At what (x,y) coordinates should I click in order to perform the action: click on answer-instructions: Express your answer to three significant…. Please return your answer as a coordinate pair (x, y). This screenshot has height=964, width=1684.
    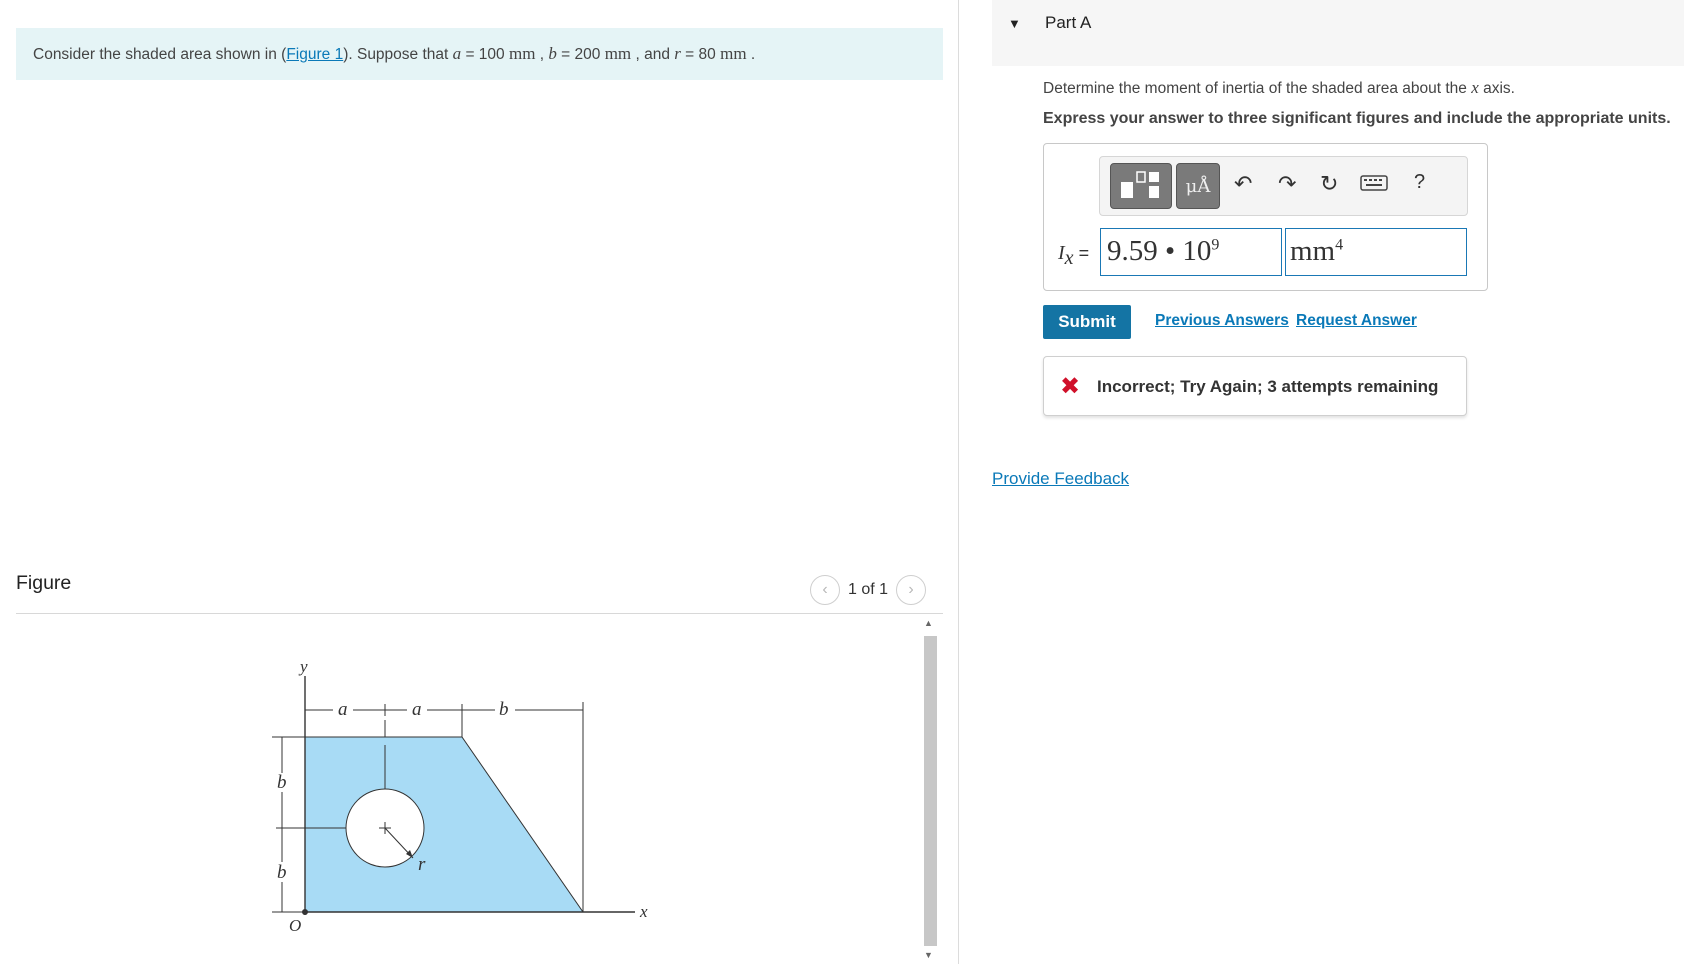
    Looking at the image, I should click on (1357, 118).